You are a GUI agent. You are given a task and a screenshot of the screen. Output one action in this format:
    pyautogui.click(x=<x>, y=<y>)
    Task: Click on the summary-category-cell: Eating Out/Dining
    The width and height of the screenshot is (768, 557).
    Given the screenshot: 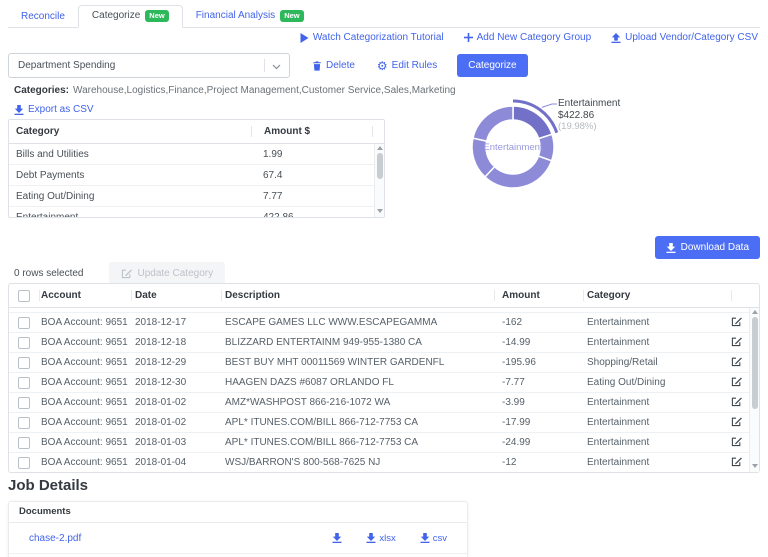 What is the action you would take?
    pyautogui.click(x=55, y=196)
    